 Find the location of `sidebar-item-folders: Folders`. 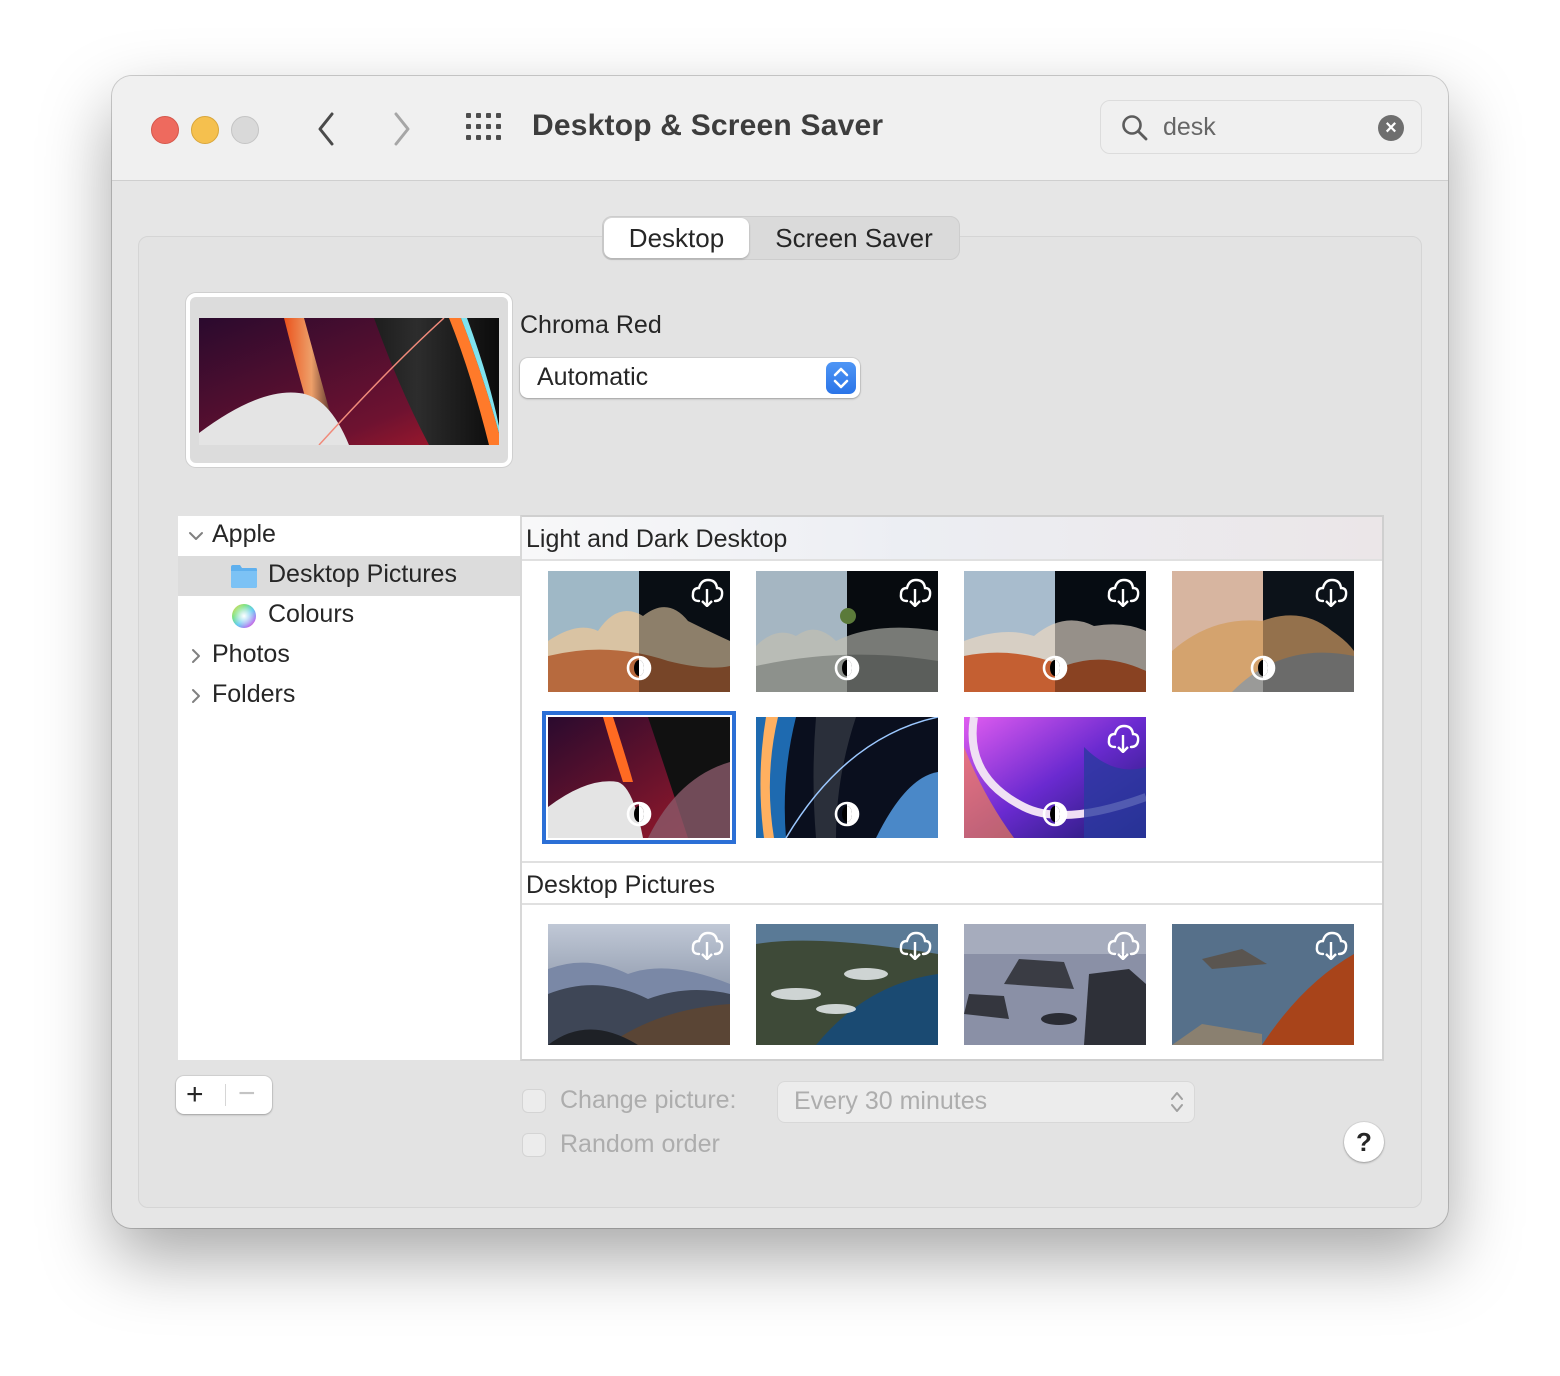

sidebar-item-folders: Folders is located at coordinates (349, 696).